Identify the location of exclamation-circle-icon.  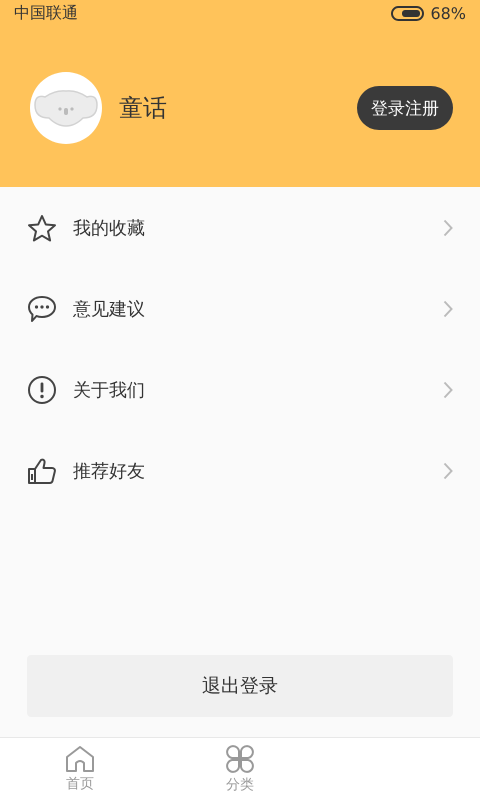
(42, 389).